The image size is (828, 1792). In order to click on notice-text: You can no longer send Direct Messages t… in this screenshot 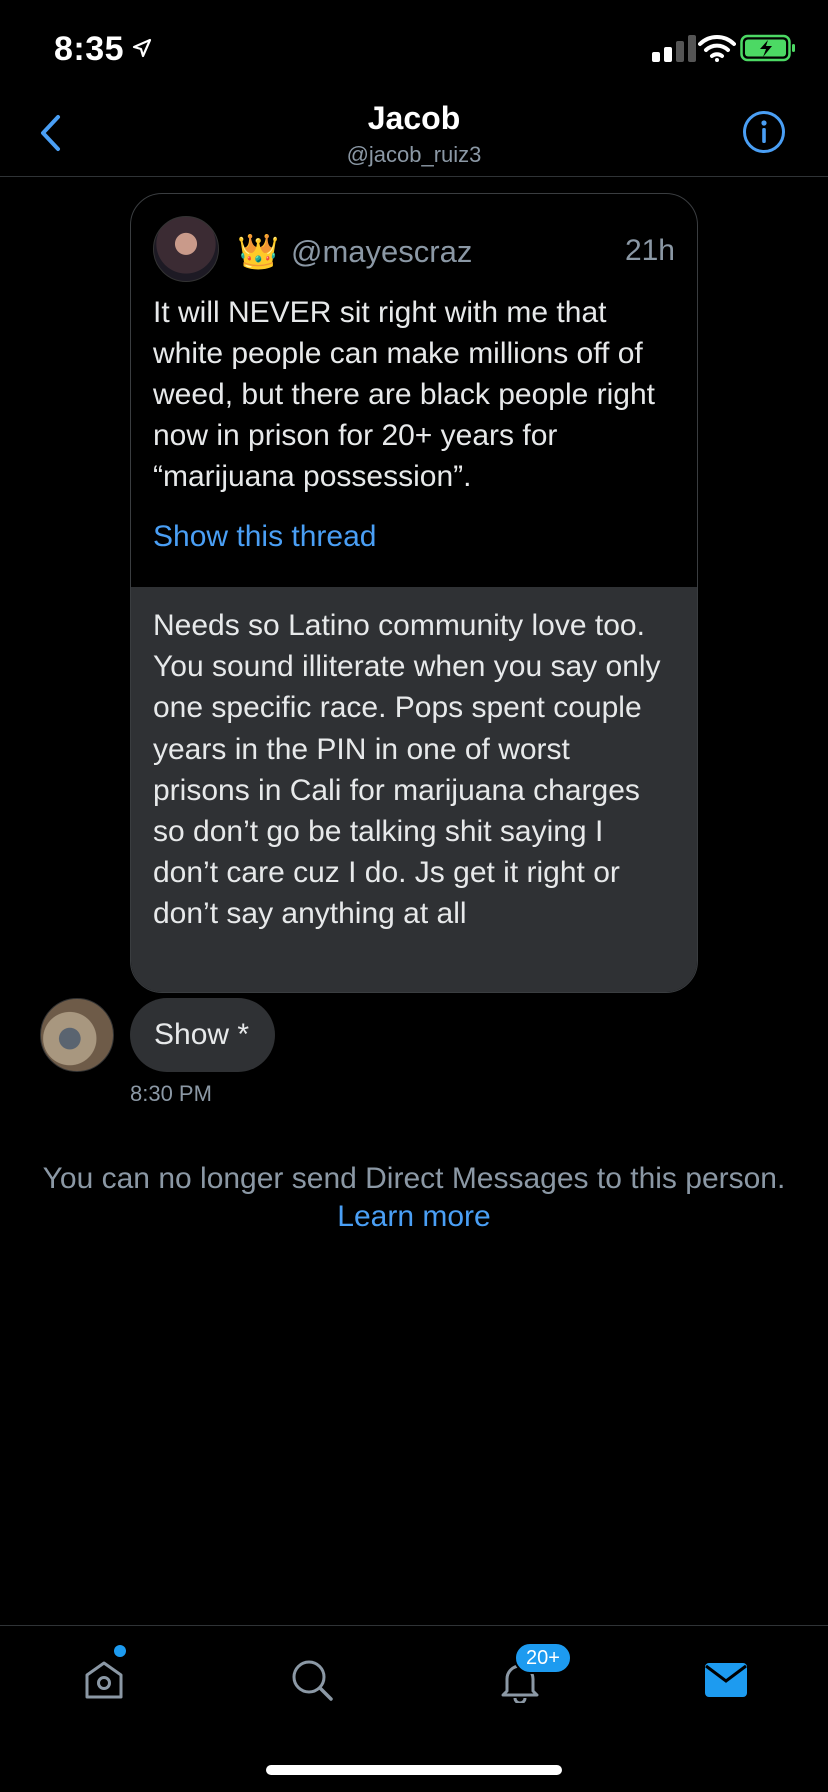, I will do `click(414, 1178)`.